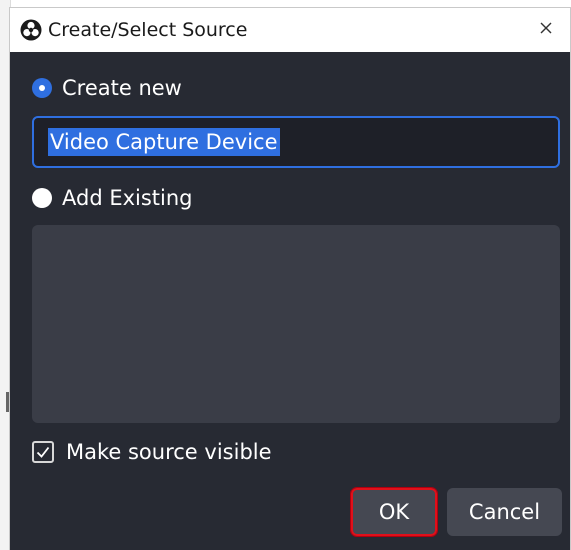  I want to click on add-existing-radio: Add Existing, so click(112, 198).